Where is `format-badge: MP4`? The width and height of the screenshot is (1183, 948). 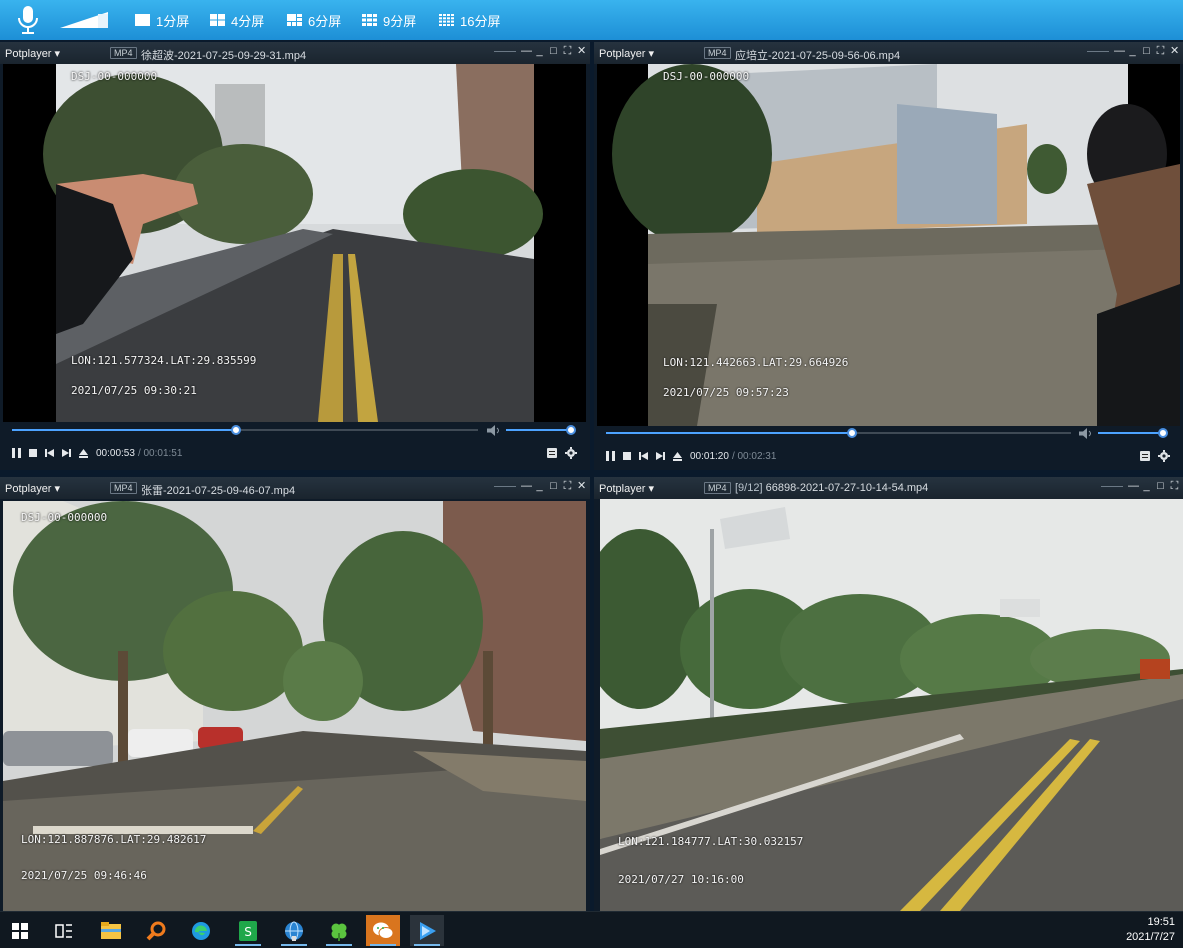 format-badge: MP4 is located at coordinates (123, 488).